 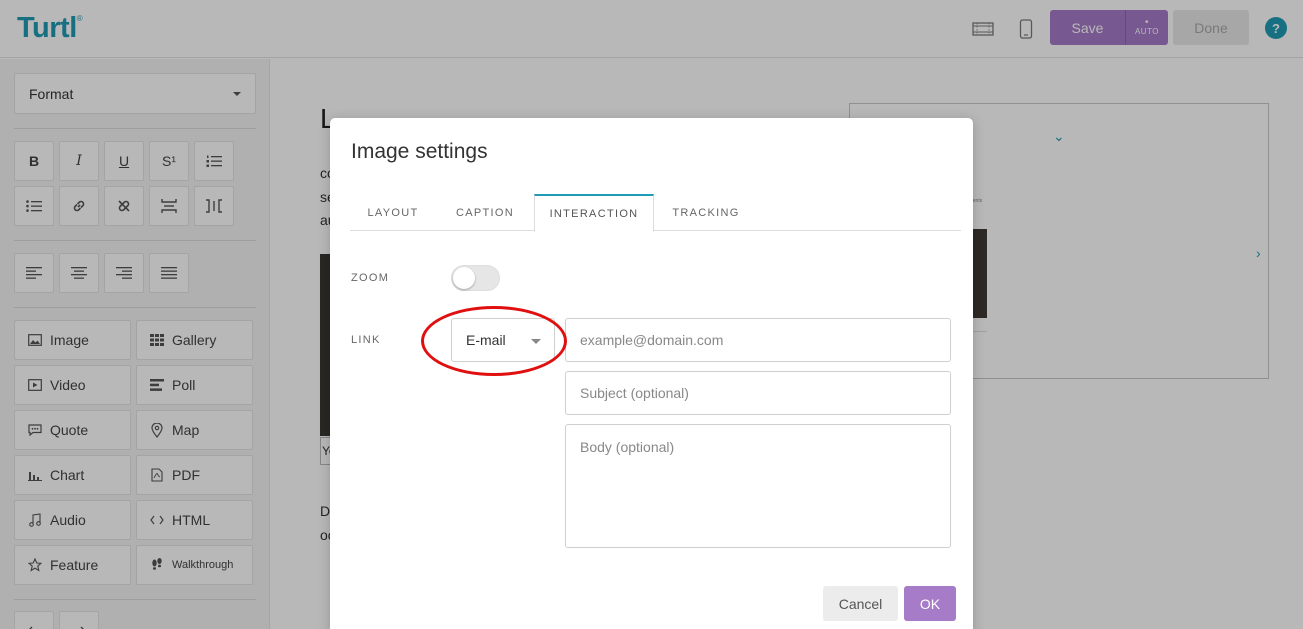 I want to click on settings-tabs: LAYOUT CAPTION INTERACTION TRACKING, so click(x=655, y=213).